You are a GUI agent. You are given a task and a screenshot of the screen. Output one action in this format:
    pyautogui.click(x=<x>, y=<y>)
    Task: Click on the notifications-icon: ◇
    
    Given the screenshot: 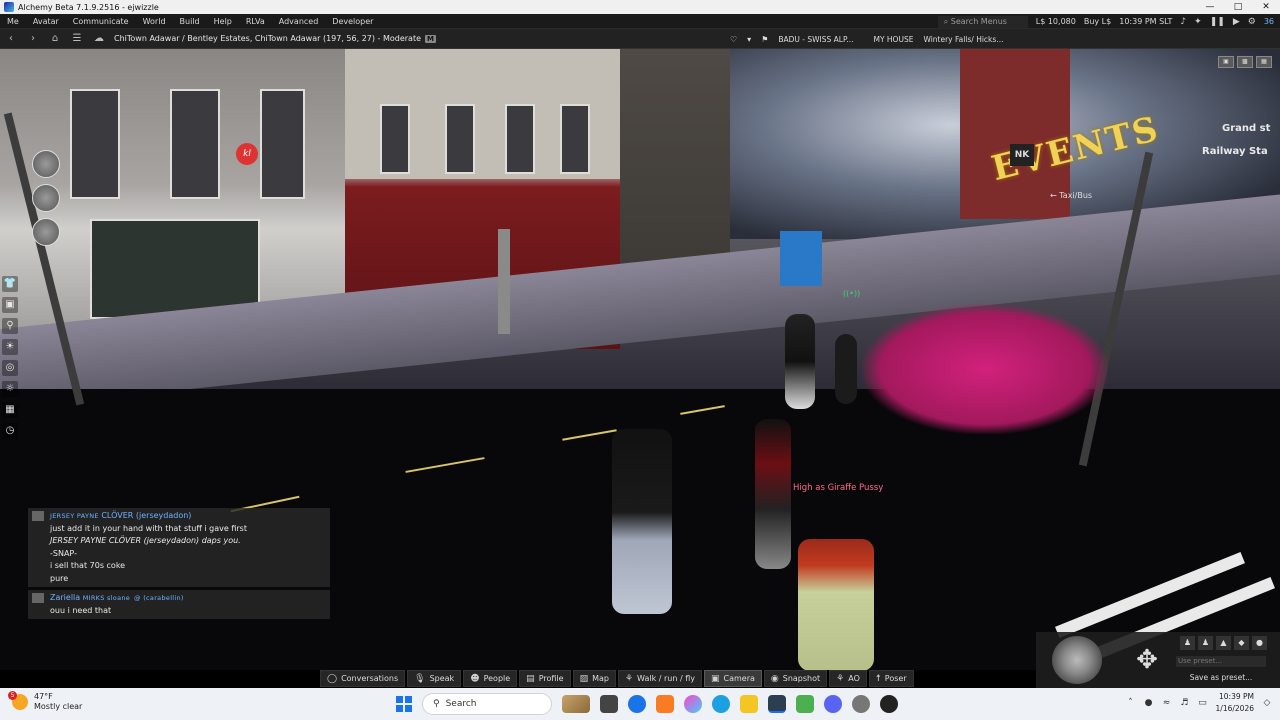 What is the action you would take?
    pyautogui.click(x=1267, y=703)
    